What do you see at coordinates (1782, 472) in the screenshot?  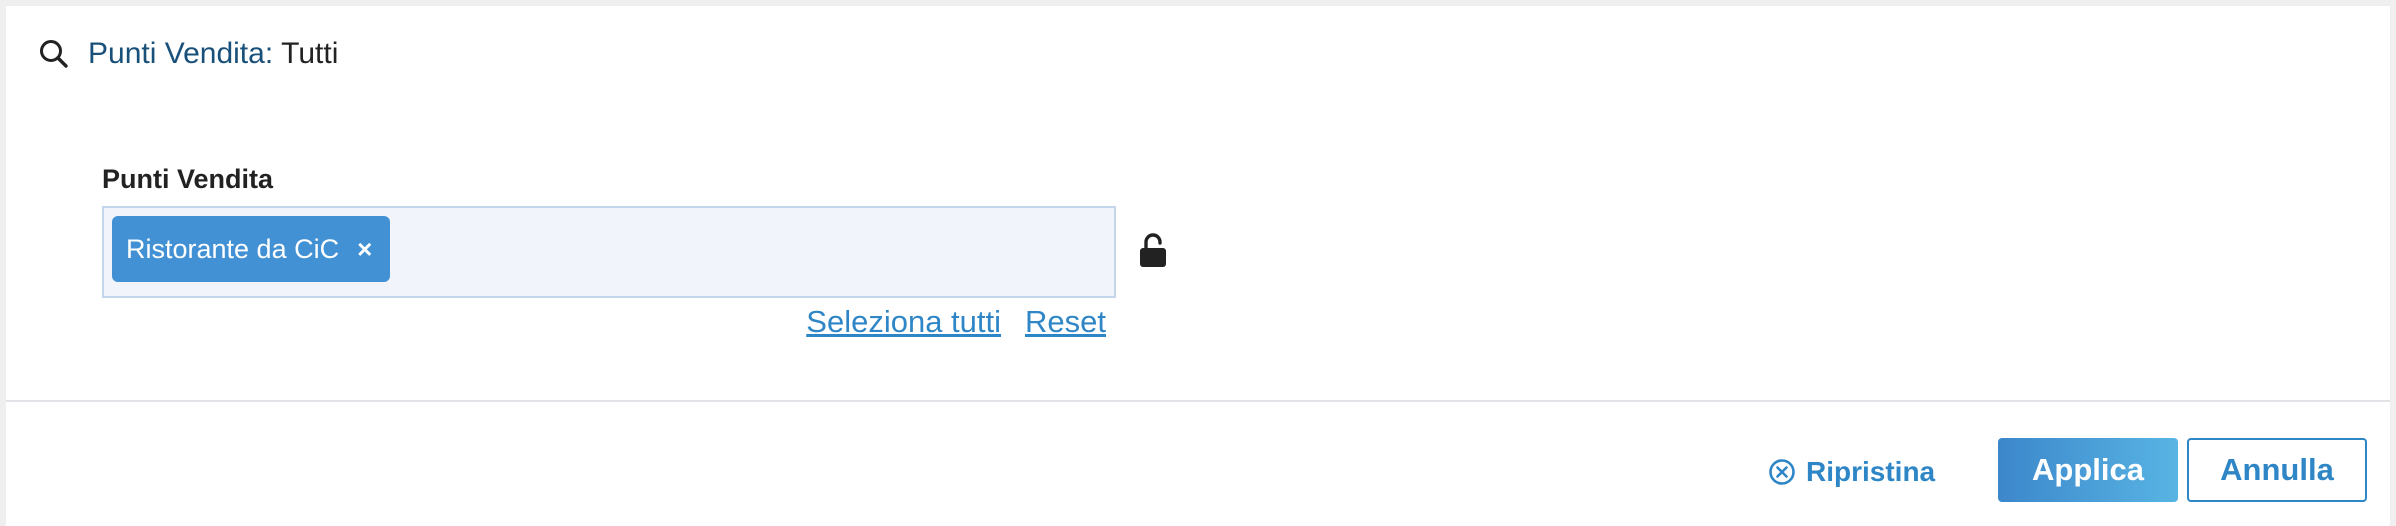 I see `x-circle-icon` at bounding box center [1782, 472].